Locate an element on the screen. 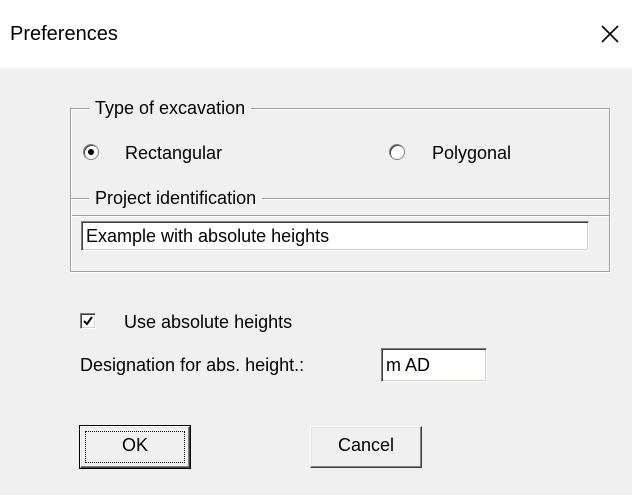 The image size is (632, 495). cancel-button-label: Cancel is located at coordinates (366, 445).